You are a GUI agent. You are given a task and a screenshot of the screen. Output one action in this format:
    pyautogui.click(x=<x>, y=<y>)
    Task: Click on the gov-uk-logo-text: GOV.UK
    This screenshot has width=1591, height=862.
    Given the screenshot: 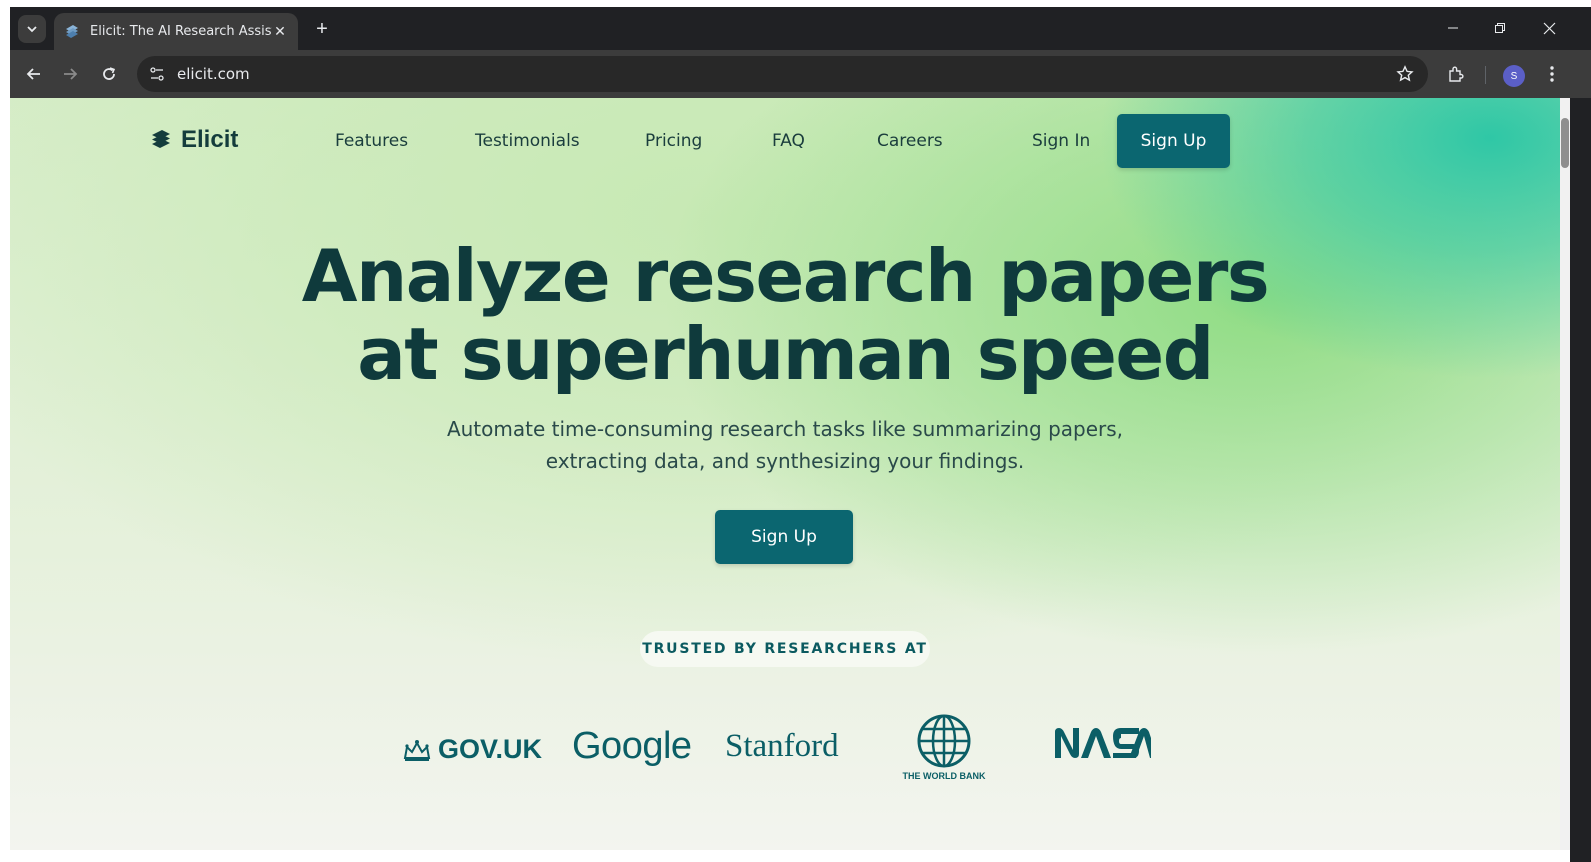 What is the action you would take?
    pyautogui.click(x=490, y=749)
    